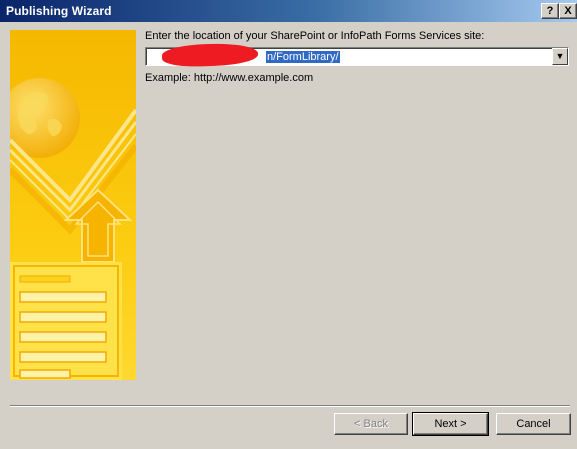 This screenshot has height=449, width=577. I want to click on title-bar: Publishing Wizard ? X, so click(288, 11).